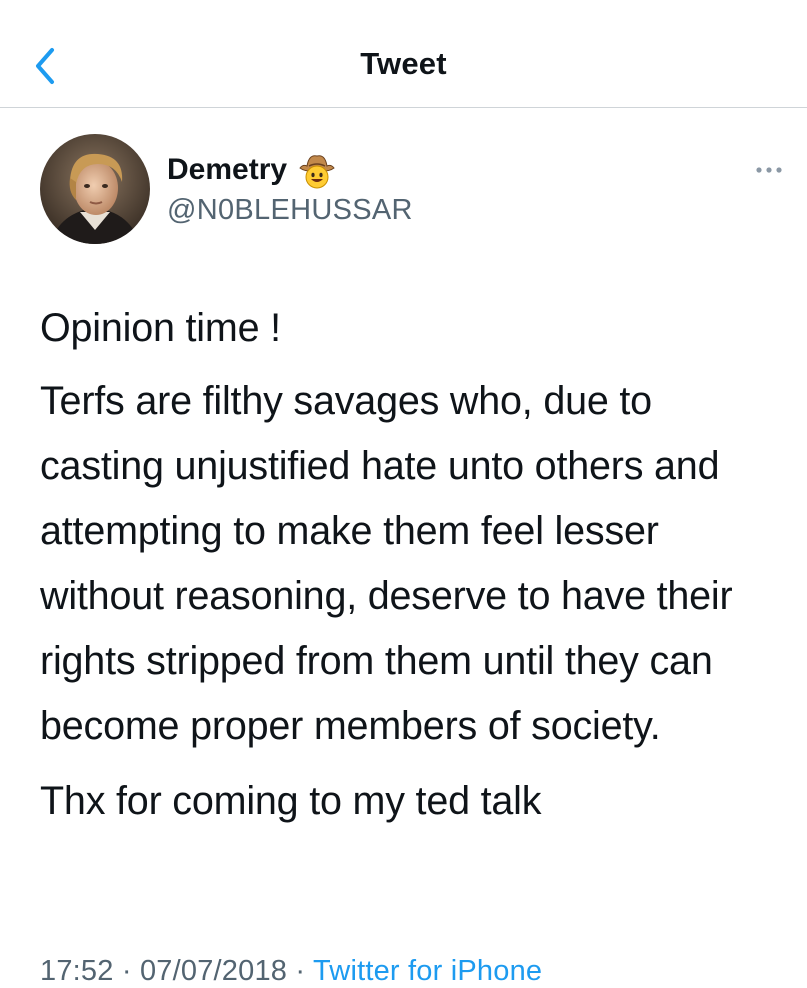  I want to click on avatar, so click(95, 189).